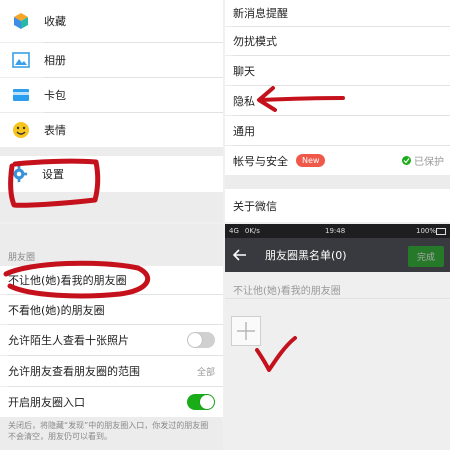 Image resolution: width=450 pixels, height=450 pixels. I want to click on menu-item-album: 相册, so click(111, 60).